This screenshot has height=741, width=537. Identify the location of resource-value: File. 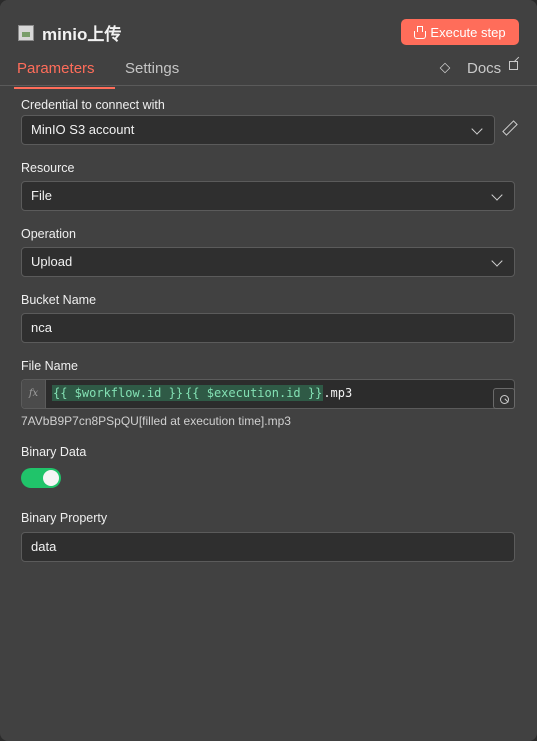
(41, 195).